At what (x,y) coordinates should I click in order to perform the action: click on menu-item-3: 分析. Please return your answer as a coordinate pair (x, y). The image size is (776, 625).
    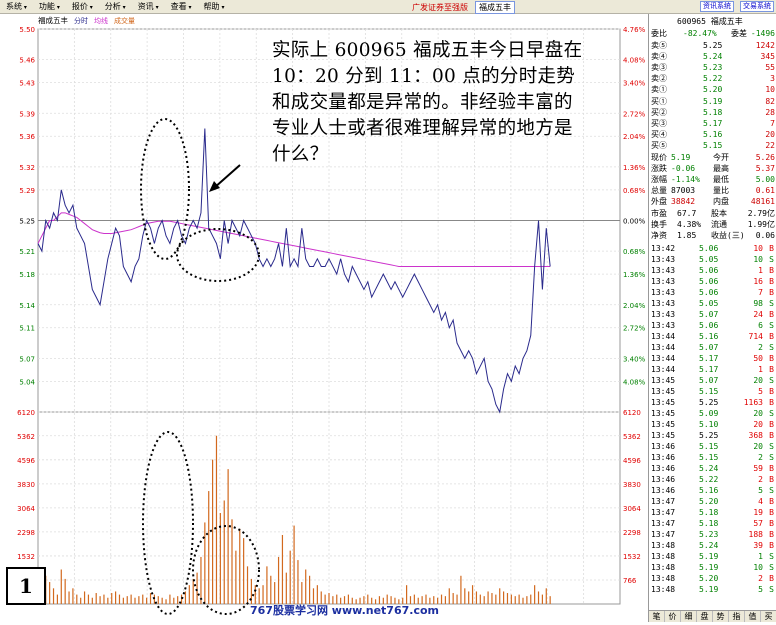
    Looking at the image, I should click on (115, 6).